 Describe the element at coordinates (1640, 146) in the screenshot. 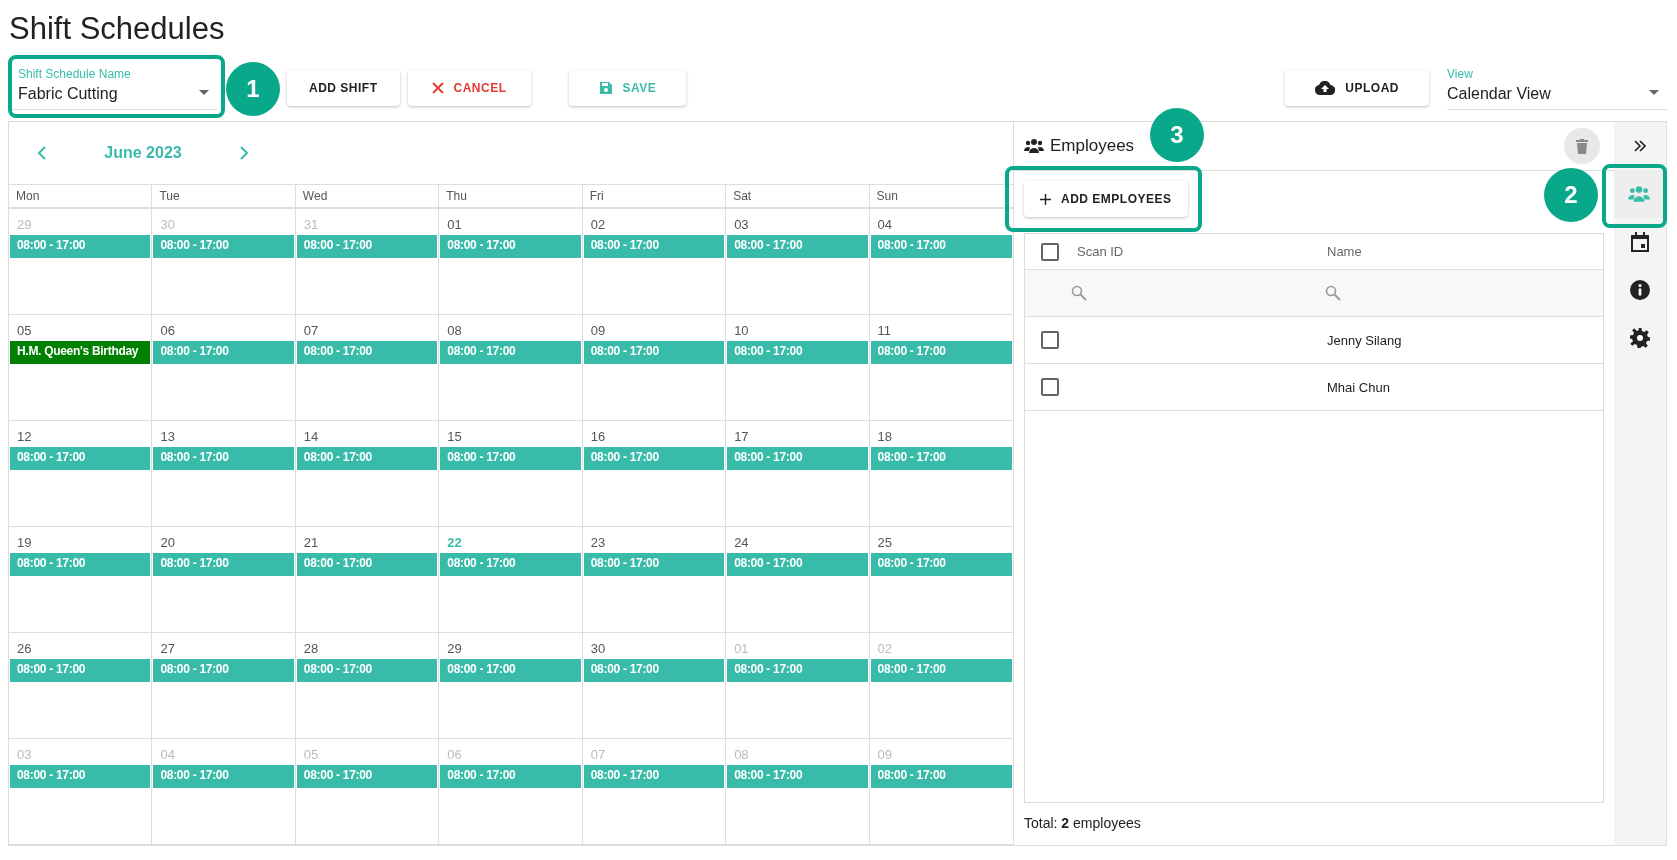

I see `double-chevron-icon` at that location.